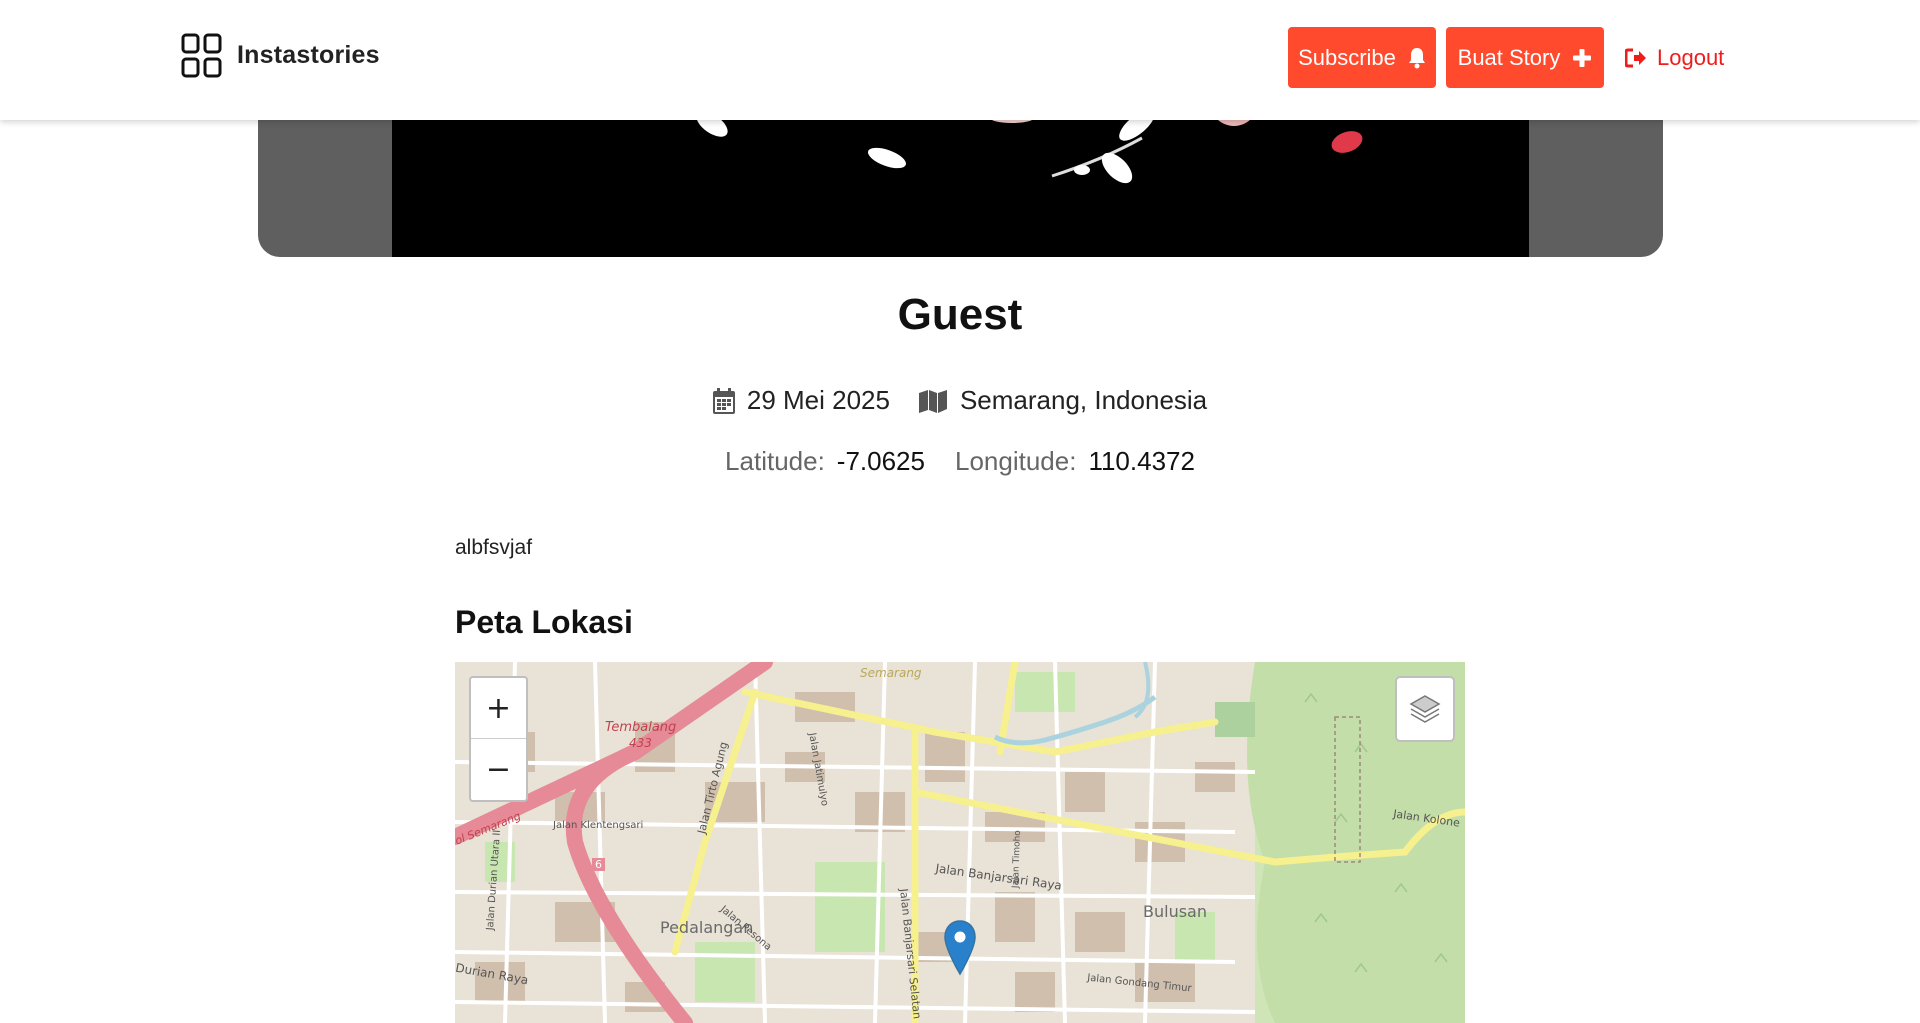  What do you see at coordinates (201, 55) in the screenshot?
I see `grid-logo-icon` at bounding box center [201, 55].